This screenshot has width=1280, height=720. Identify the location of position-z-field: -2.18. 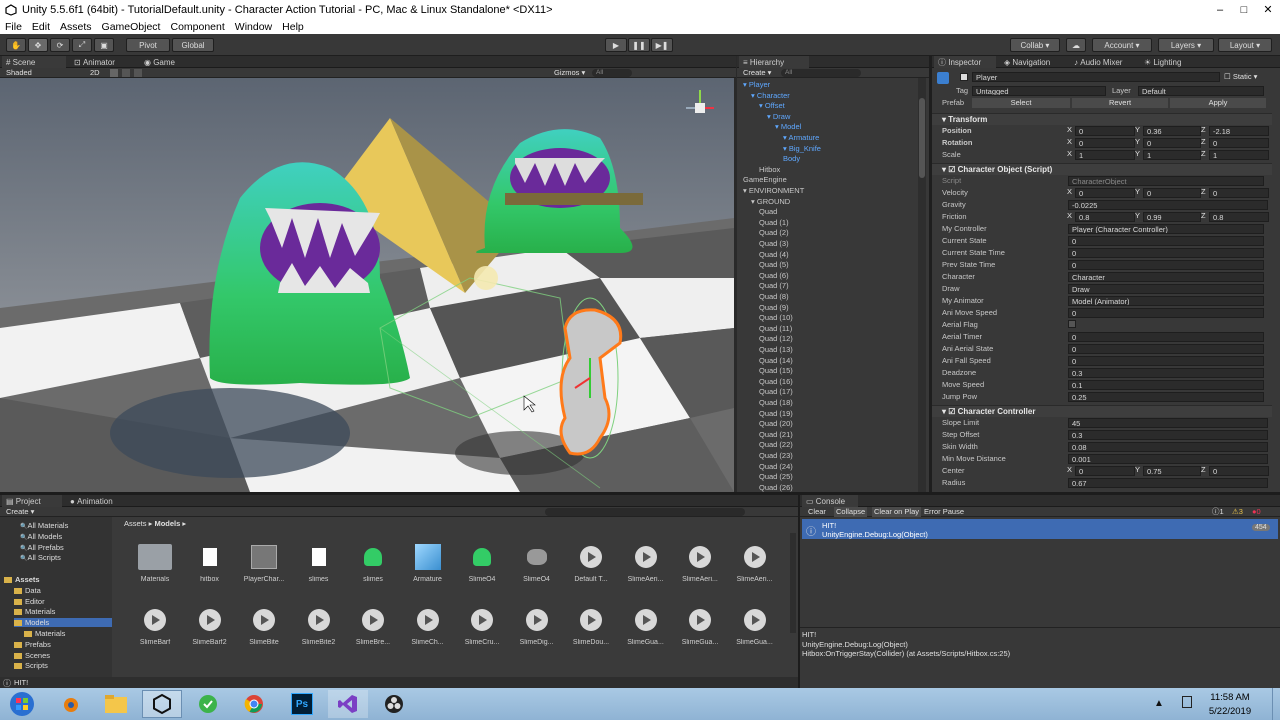
(1239, 131).